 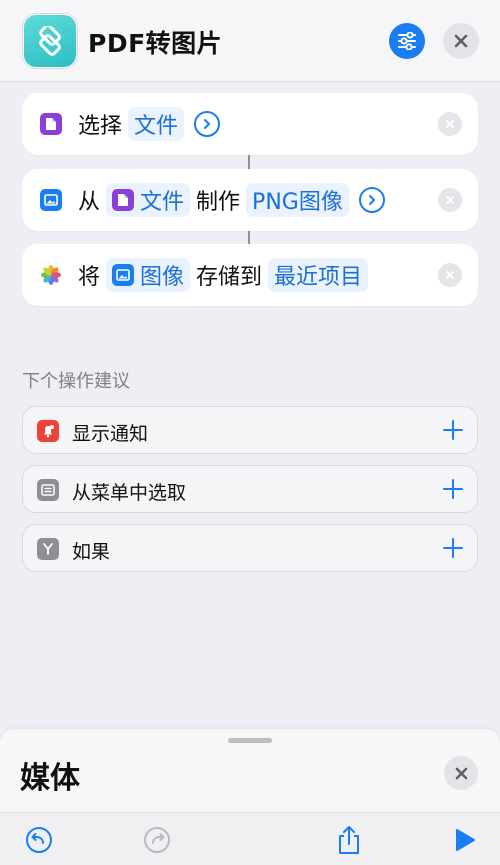 What do you see at coordinates (250, 740) in the screenshot?
I see `sheet-grabber-handle` at bounding box center [250, 740].